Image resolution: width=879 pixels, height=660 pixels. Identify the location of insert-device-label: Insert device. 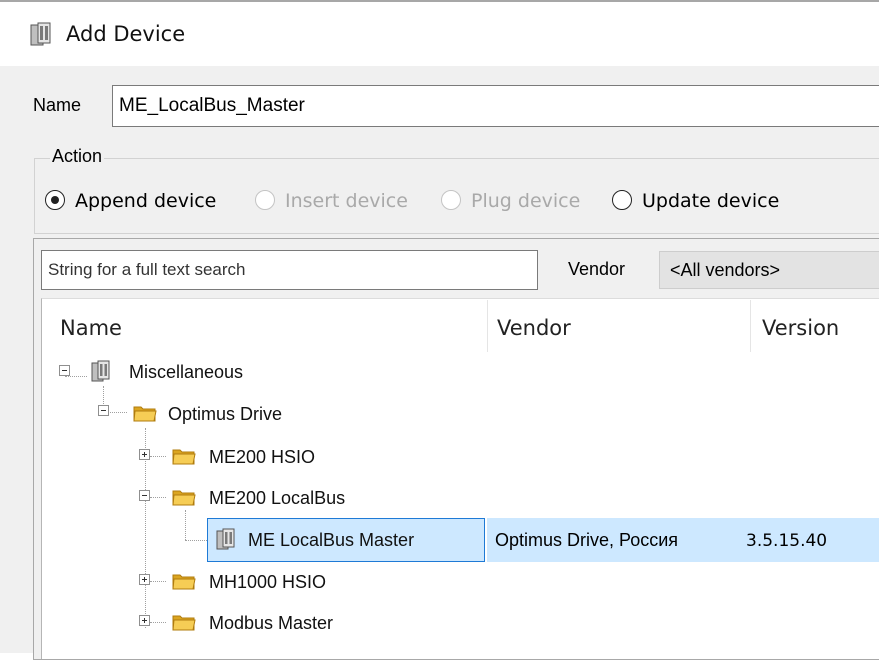
(346, 201).